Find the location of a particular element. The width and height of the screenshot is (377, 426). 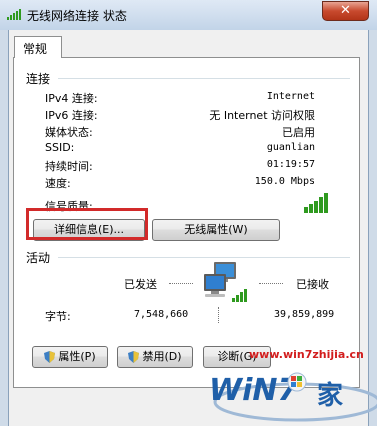

disable-button: 禁用(D) is located at coordinates (155, 357).